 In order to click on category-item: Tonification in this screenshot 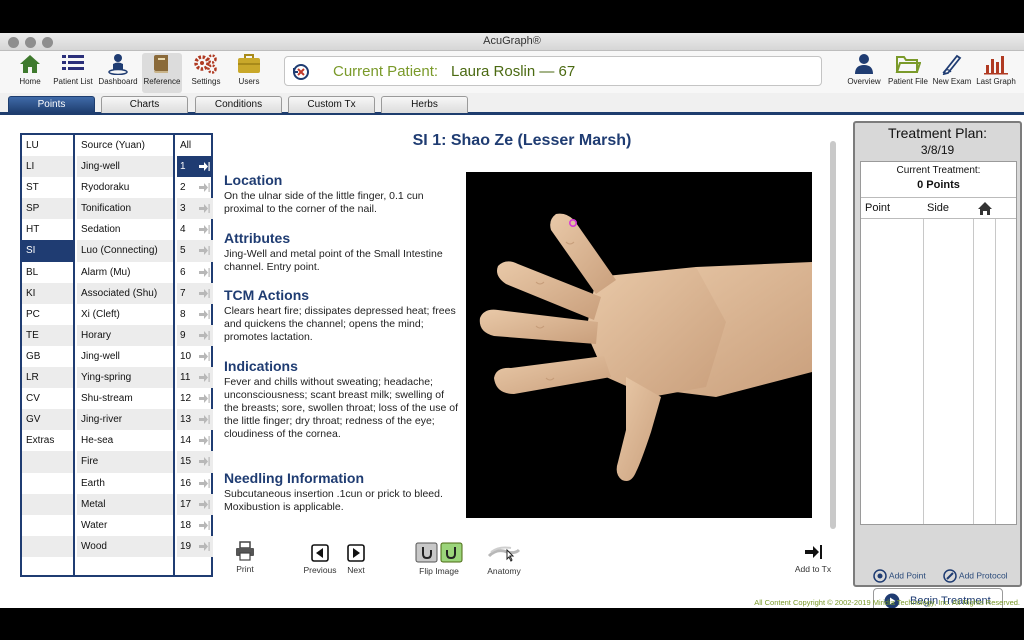, I will do `click(125, 209)`.